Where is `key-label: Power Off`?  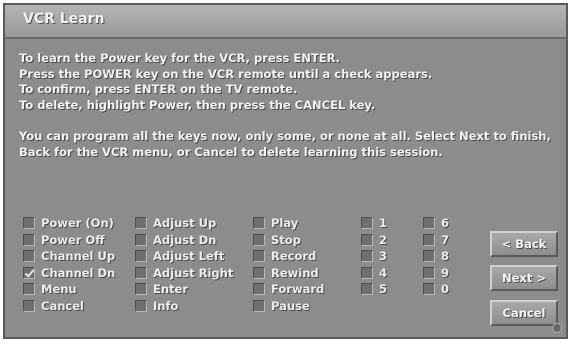 key-label: Power Off is located at coordinates (73, 239).